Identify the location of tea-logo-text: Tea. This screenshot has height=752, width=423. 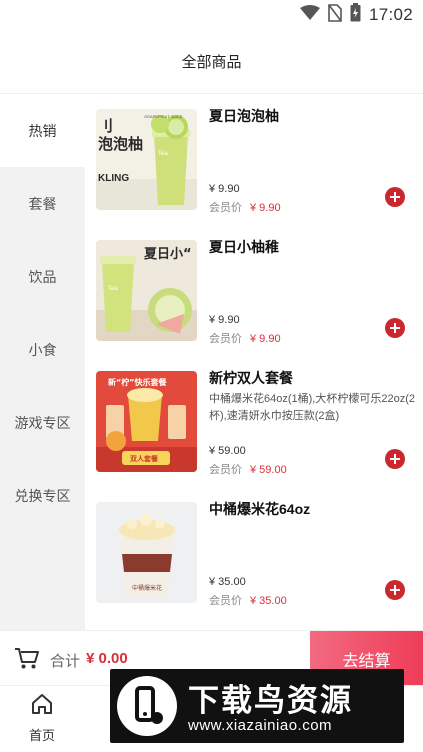
(163, 154).